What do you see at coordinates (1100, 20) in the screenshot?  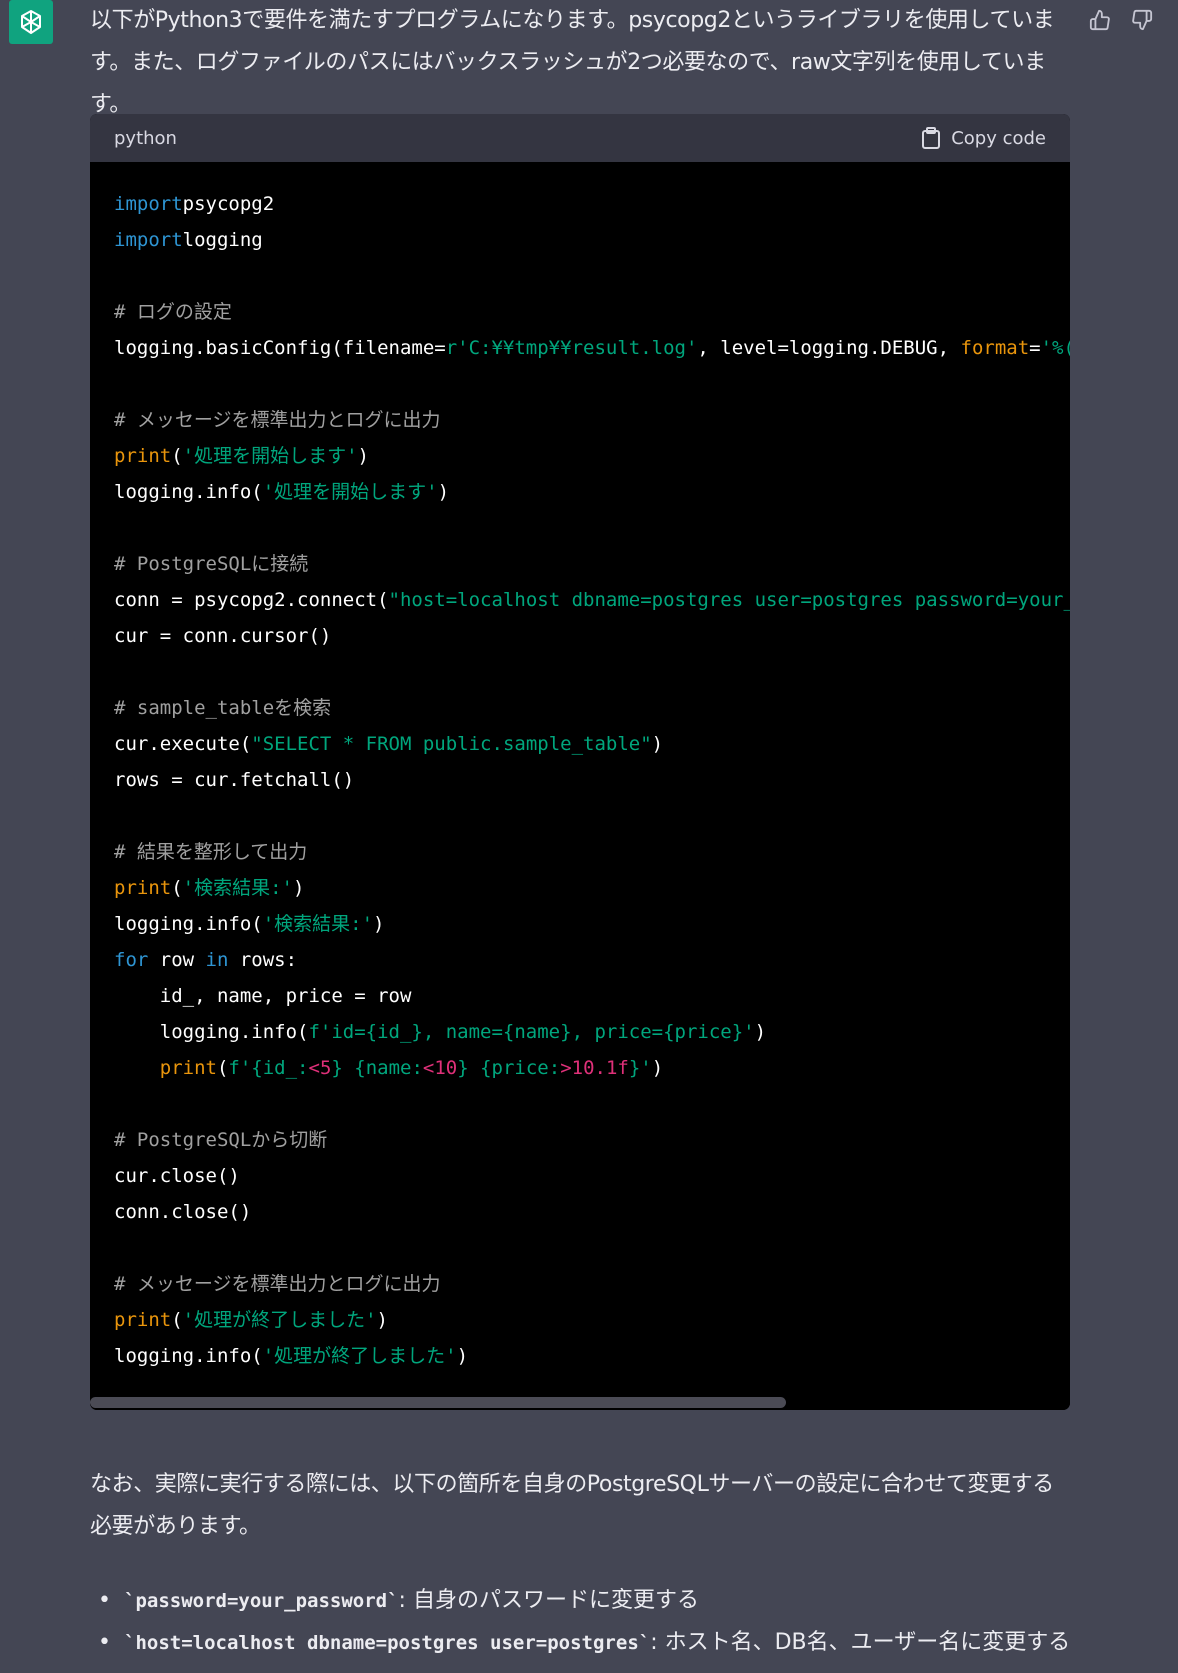 I see `thumbs-up-button` at bounding box center [1100, 20].